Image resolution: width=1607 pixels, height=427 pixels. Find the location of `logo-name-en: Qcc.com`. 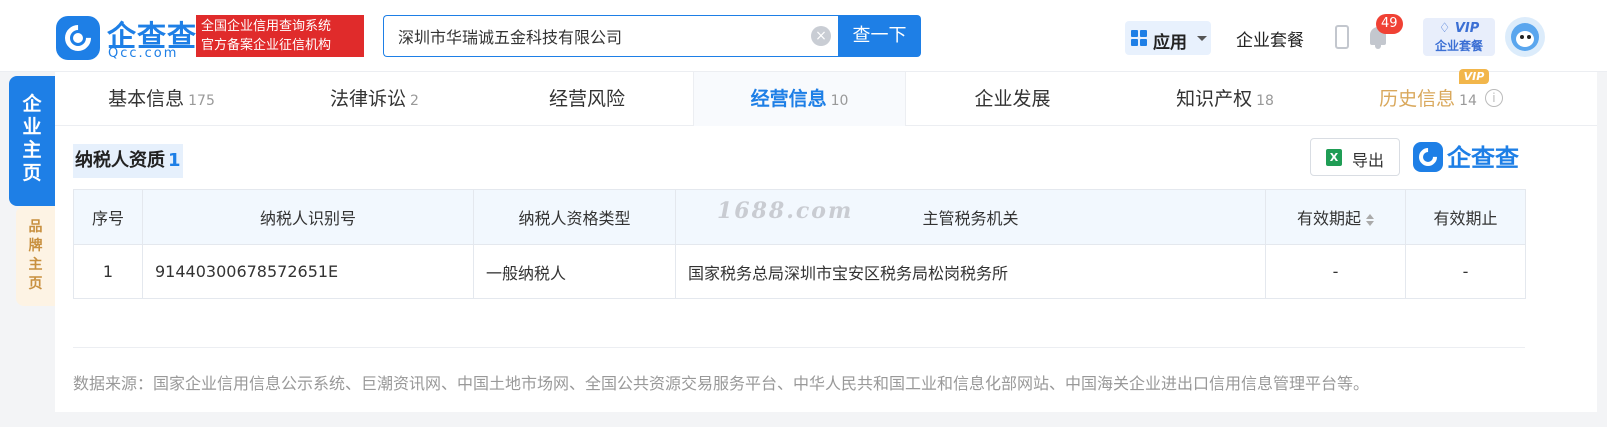

logo-name-en: Qcc.com is located at coordinates (143, 53).